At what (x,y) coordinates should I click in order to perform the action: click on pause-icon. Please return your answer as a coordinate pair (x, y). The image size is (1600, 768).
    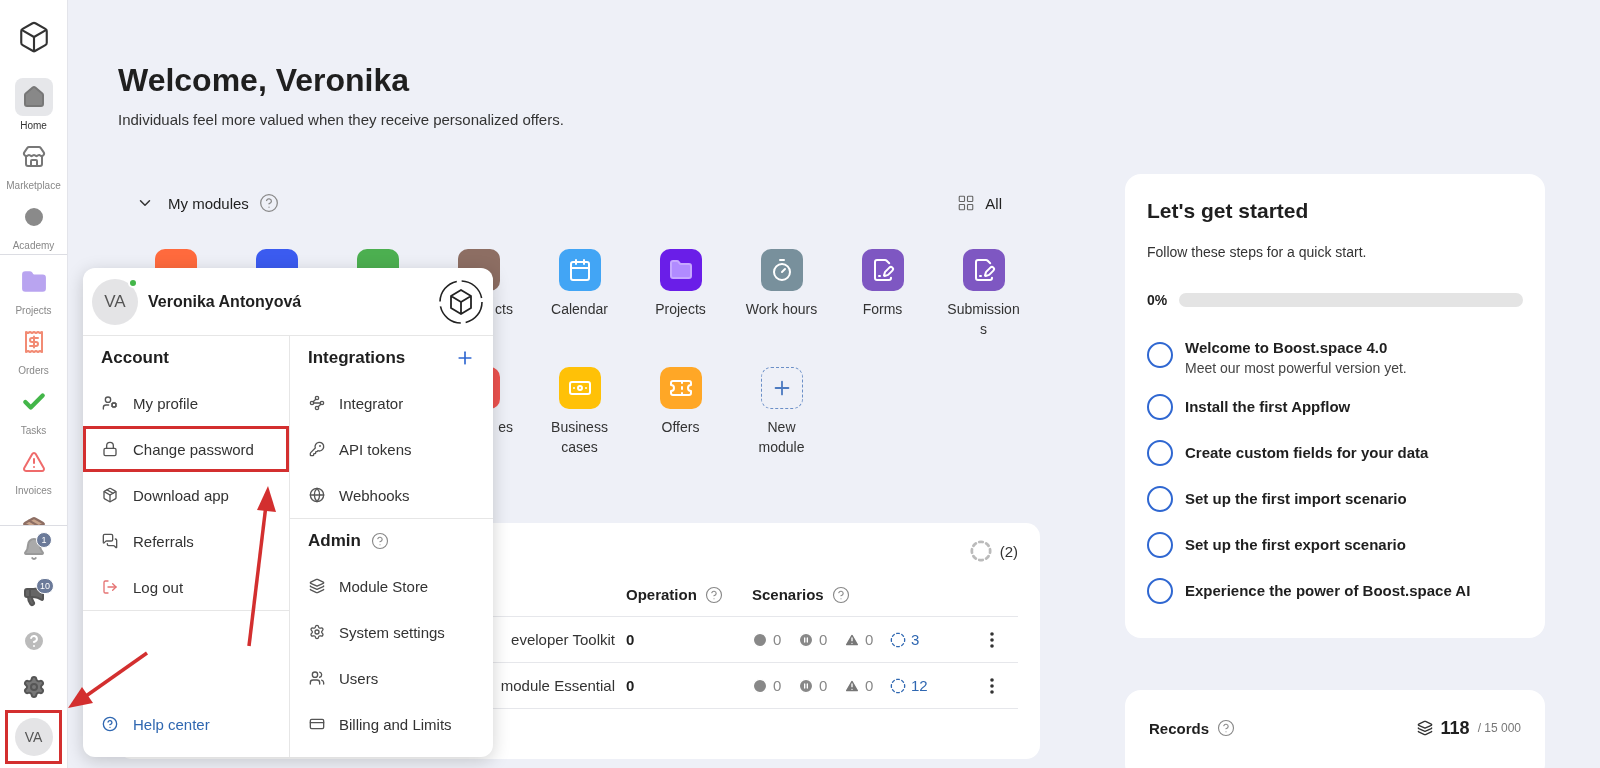
    Looking at the image, I should click on (806, 639).